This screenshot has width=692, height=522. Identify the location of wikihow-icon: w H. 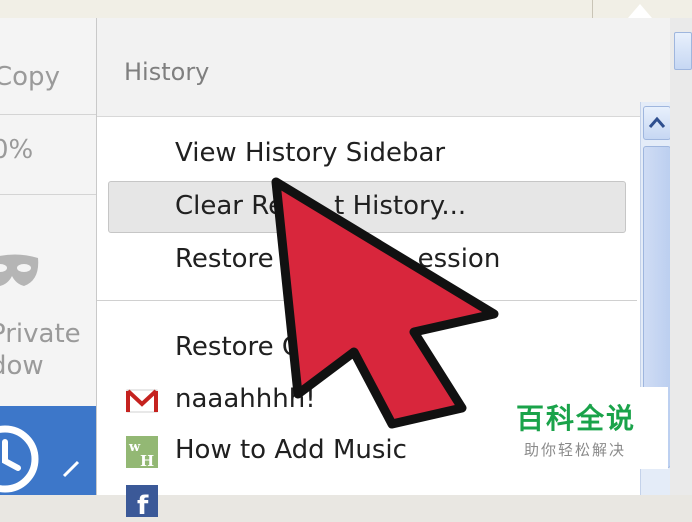
(142, 452).